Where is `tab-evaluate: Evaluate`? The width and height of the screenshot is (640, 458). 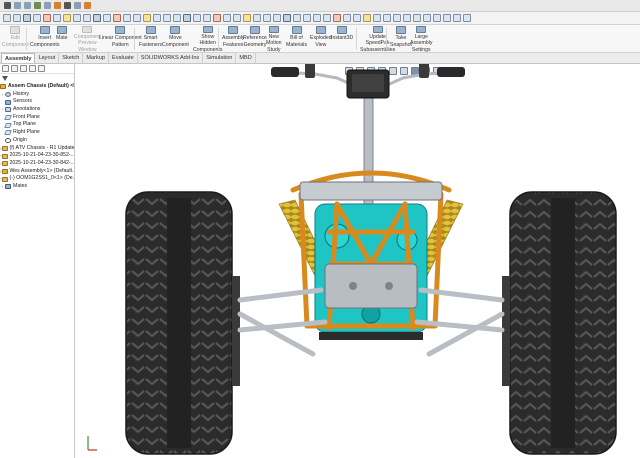
tab-evaluate: Evaluate is located at coordinates (123, 58).